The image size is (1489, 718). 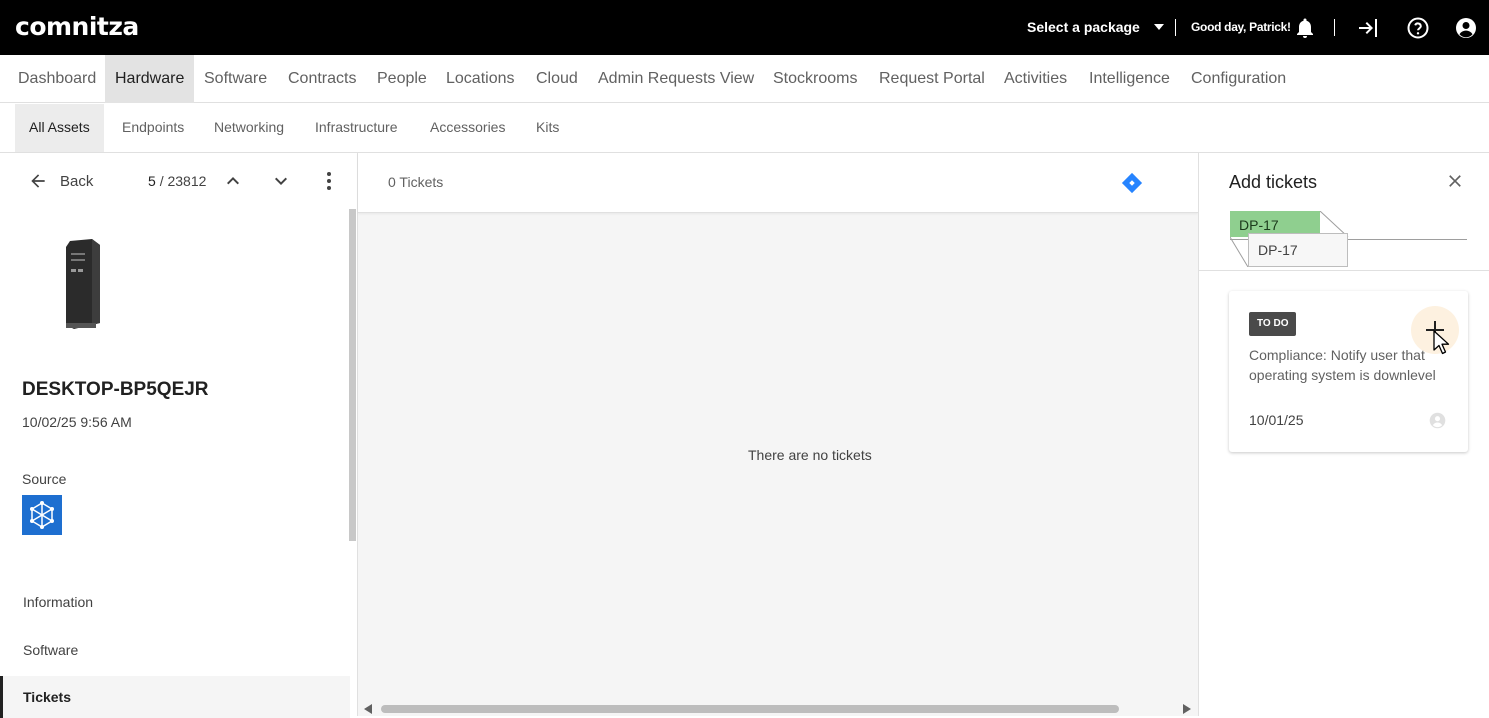 I want to click on nav-software: Software, so click(x=235, y=79).